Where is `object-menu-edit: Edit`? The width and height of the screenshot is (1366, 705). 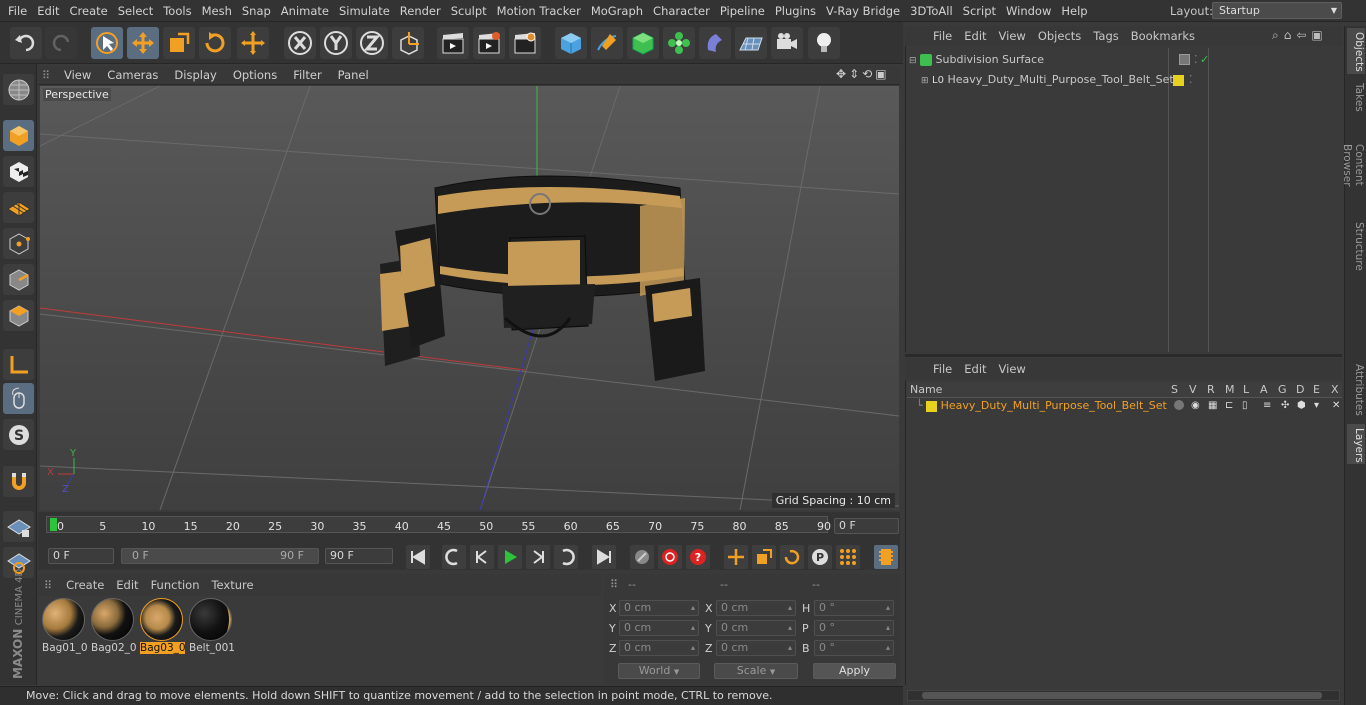 object-menu-edit: Edit is located at coordinates (975, 36).